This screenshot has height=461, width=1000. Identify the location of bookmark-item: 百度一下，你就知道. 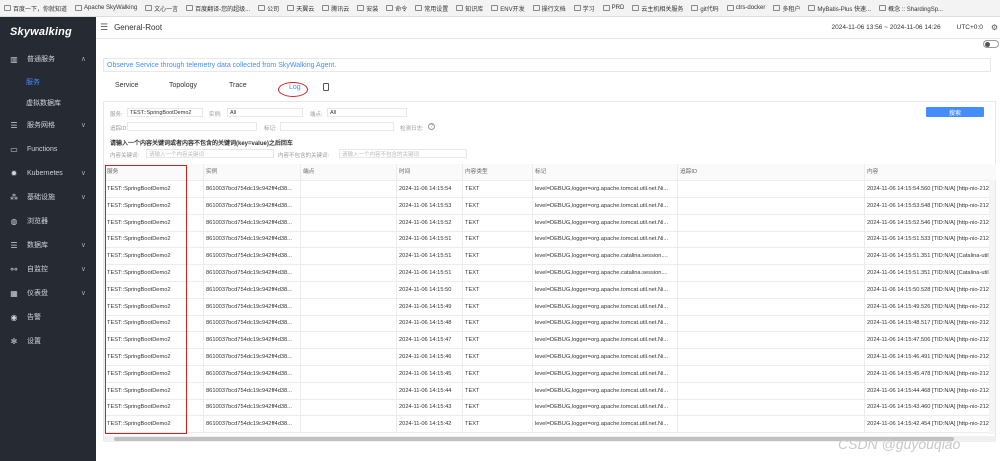
(35, 8).